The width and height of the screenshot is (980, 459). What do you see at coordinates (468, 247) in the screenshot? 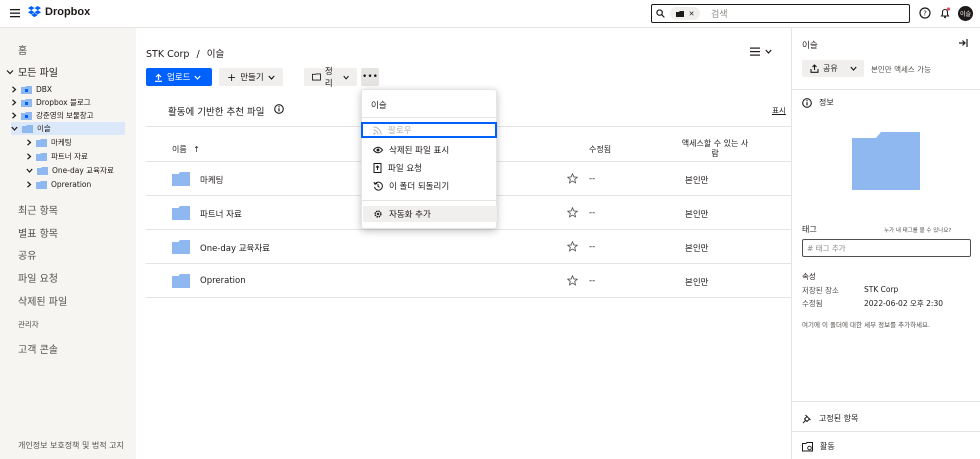
I see `table-row: One-day 교육자료 -- 본인만` at bounding box center [468, 247].